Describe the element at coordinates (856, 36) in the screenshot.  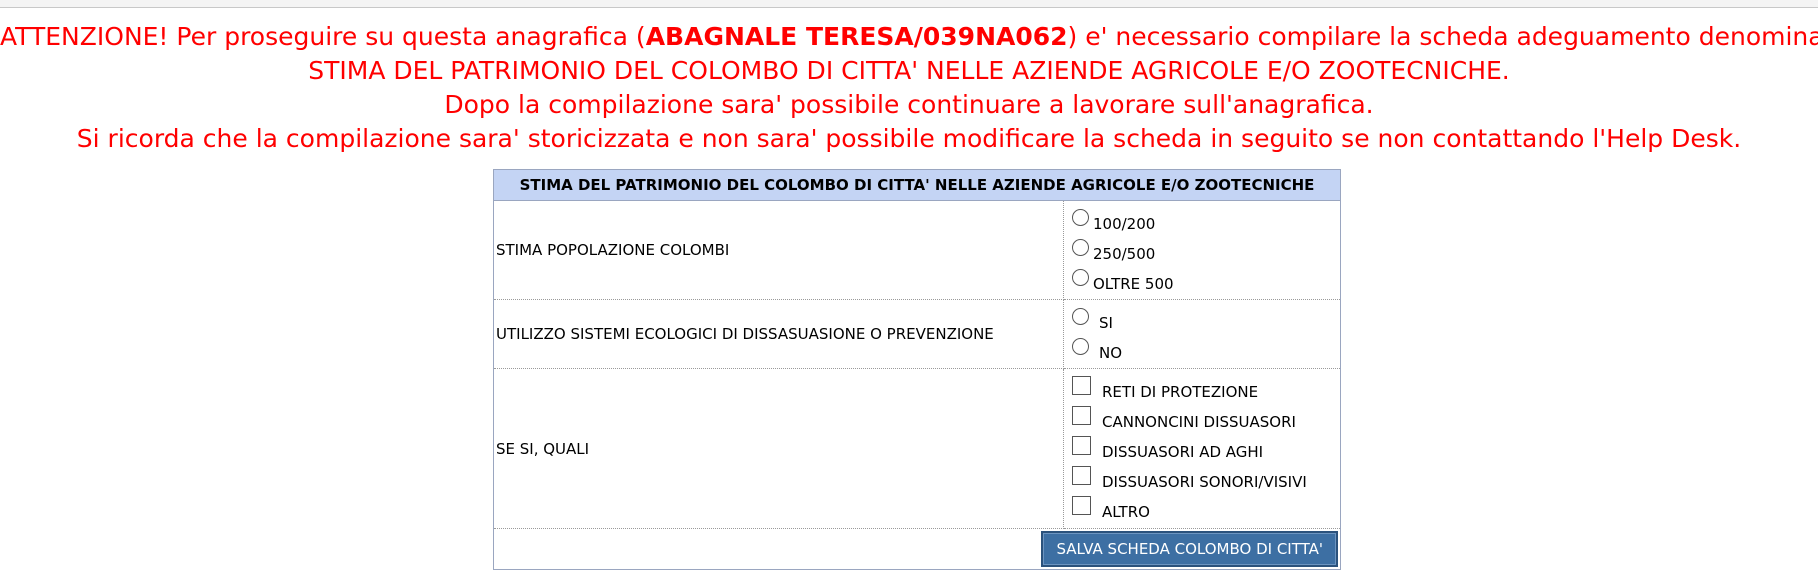
I see `registry-name: ABAGNALE TERESA/039NA062` at that location.